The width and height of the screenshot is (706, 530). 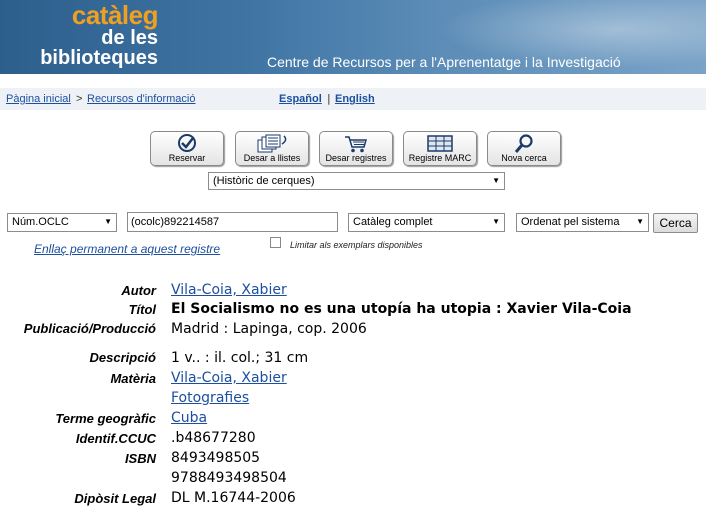 I want to click on ccuc-id-value: .b48677280, so click(x=213, y=438).